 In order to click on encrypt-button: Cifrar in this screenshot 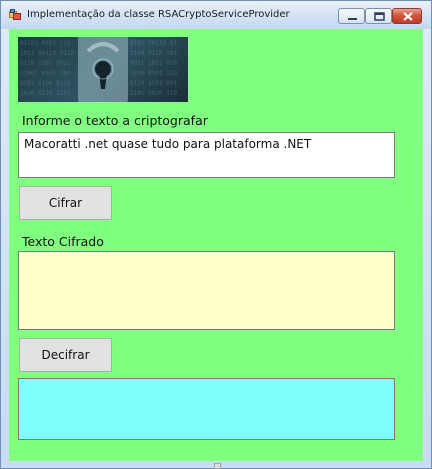, I will do `click(65, 203)`.